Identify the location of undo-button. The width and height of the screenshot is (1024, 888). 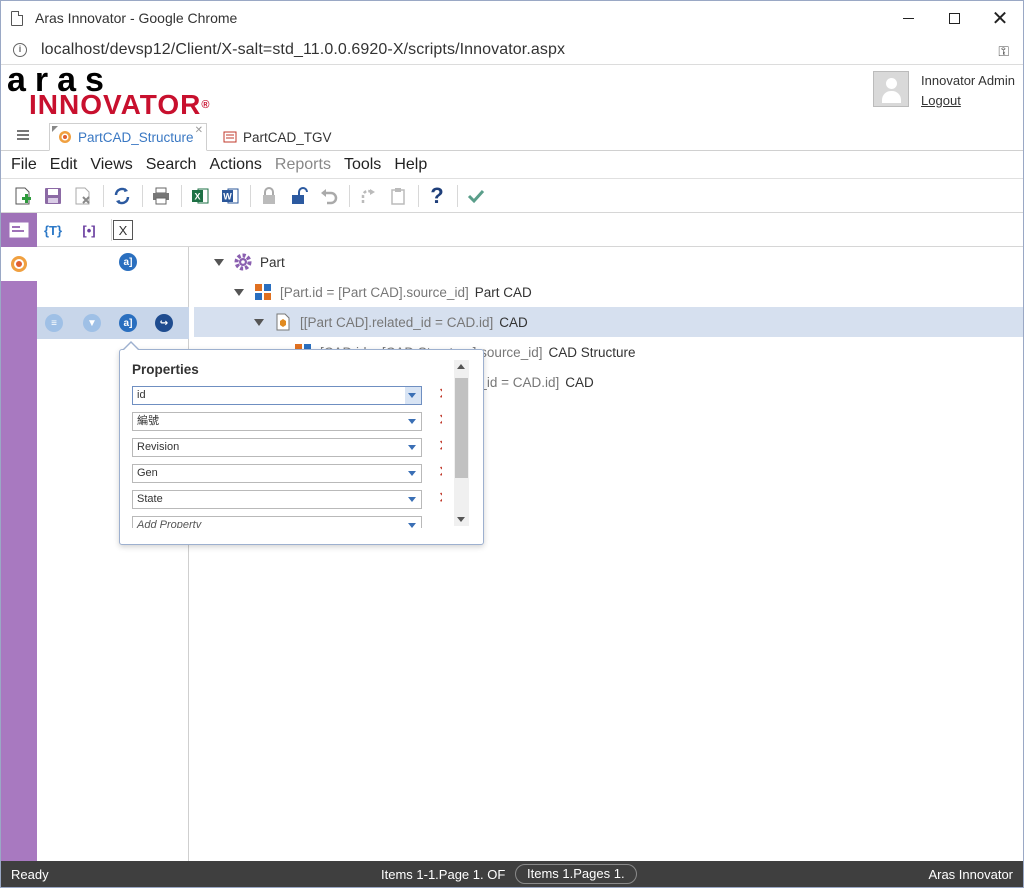
(329, 196).